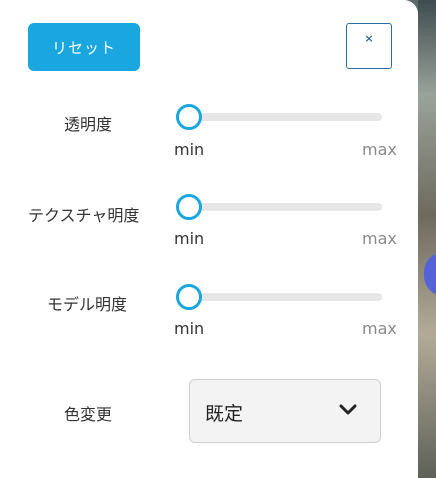  I want to click on texture-brightness-label: テクスチャ明度, so click(84, 215).